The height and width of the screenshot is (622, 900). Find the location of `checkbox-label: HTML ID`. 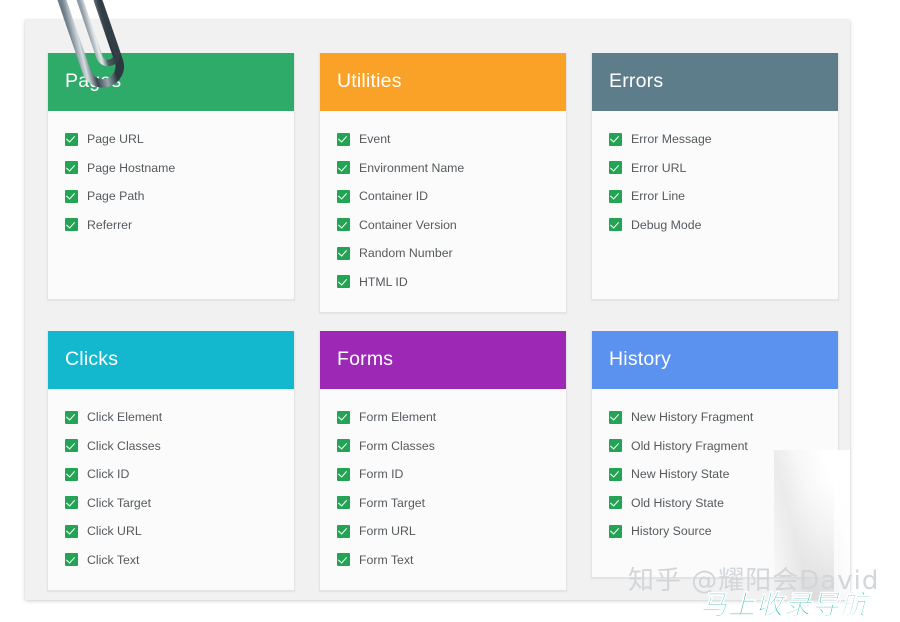

checkbox-label: HTML ID is located at coordinates (383, 281).